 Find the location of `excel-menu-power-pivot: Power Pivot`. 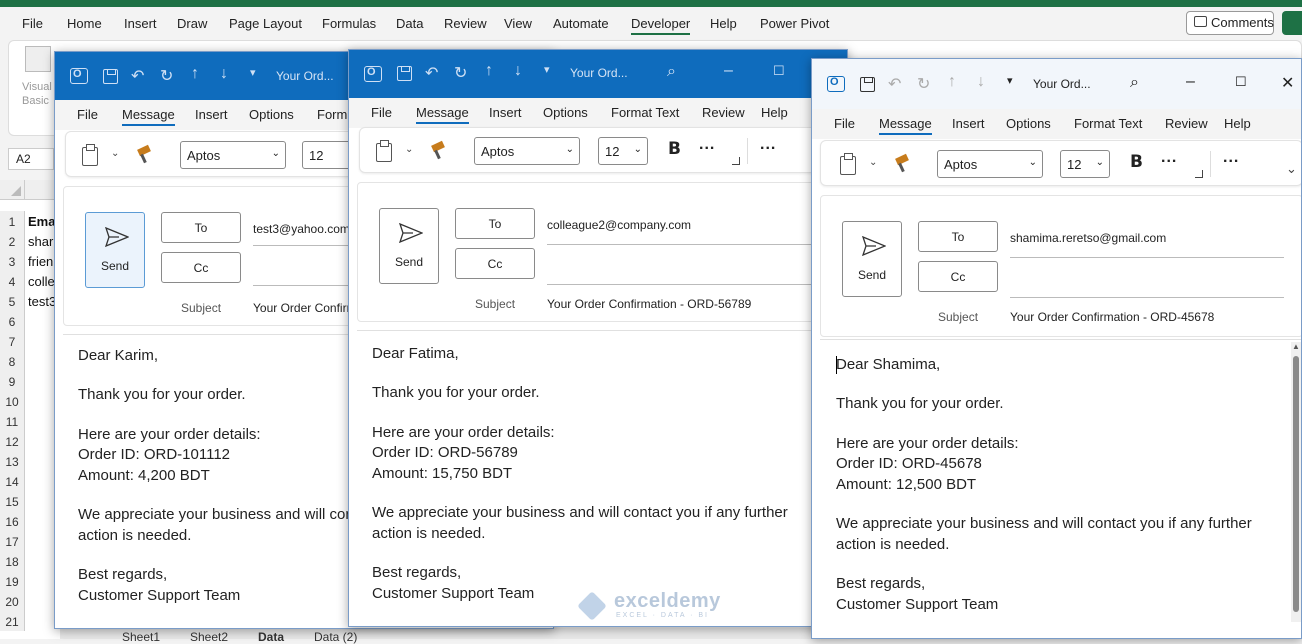

excel-menu-power-pivot: Power Pivot is located at coordinates (794, 23).